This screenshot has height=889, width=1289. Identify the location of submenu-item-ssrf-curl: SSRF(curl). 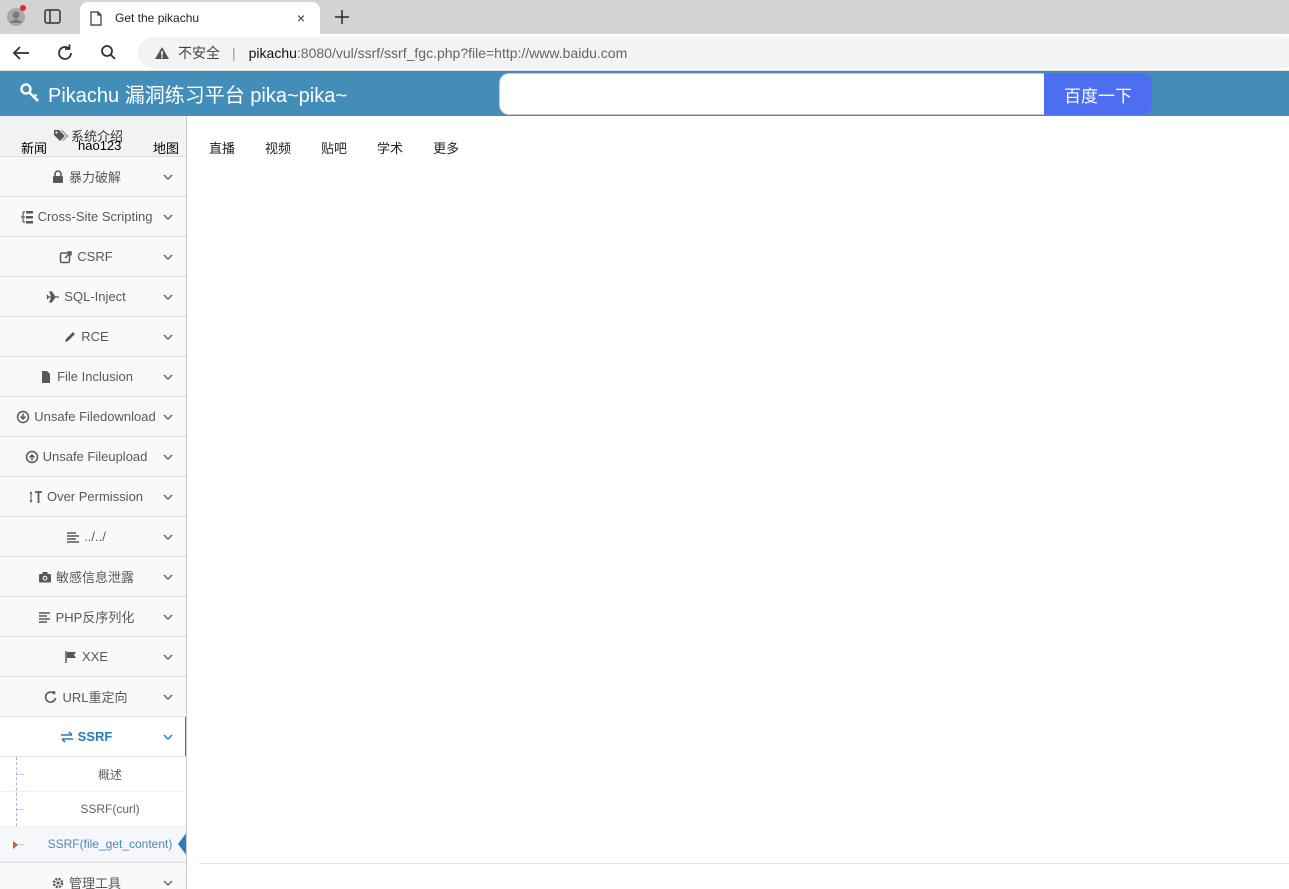
(93, 809).